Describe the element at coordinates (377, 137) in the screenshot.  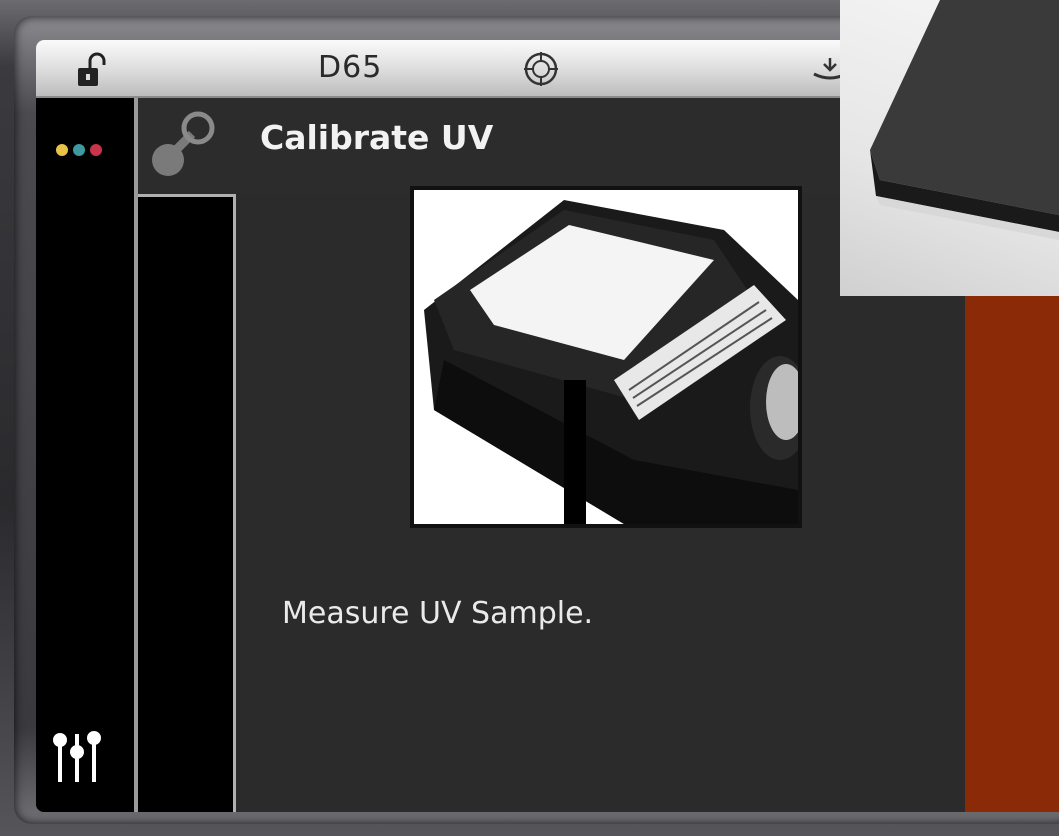
I see `page-title: Calibrate UV` at that location.